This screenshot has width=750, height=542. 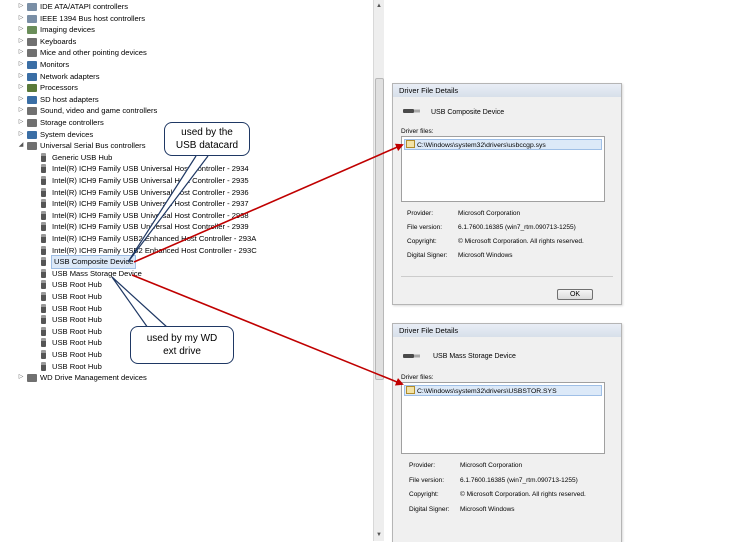 I want to click on callout-datacard-line2: USB datacard, so click(x=207, y=145).